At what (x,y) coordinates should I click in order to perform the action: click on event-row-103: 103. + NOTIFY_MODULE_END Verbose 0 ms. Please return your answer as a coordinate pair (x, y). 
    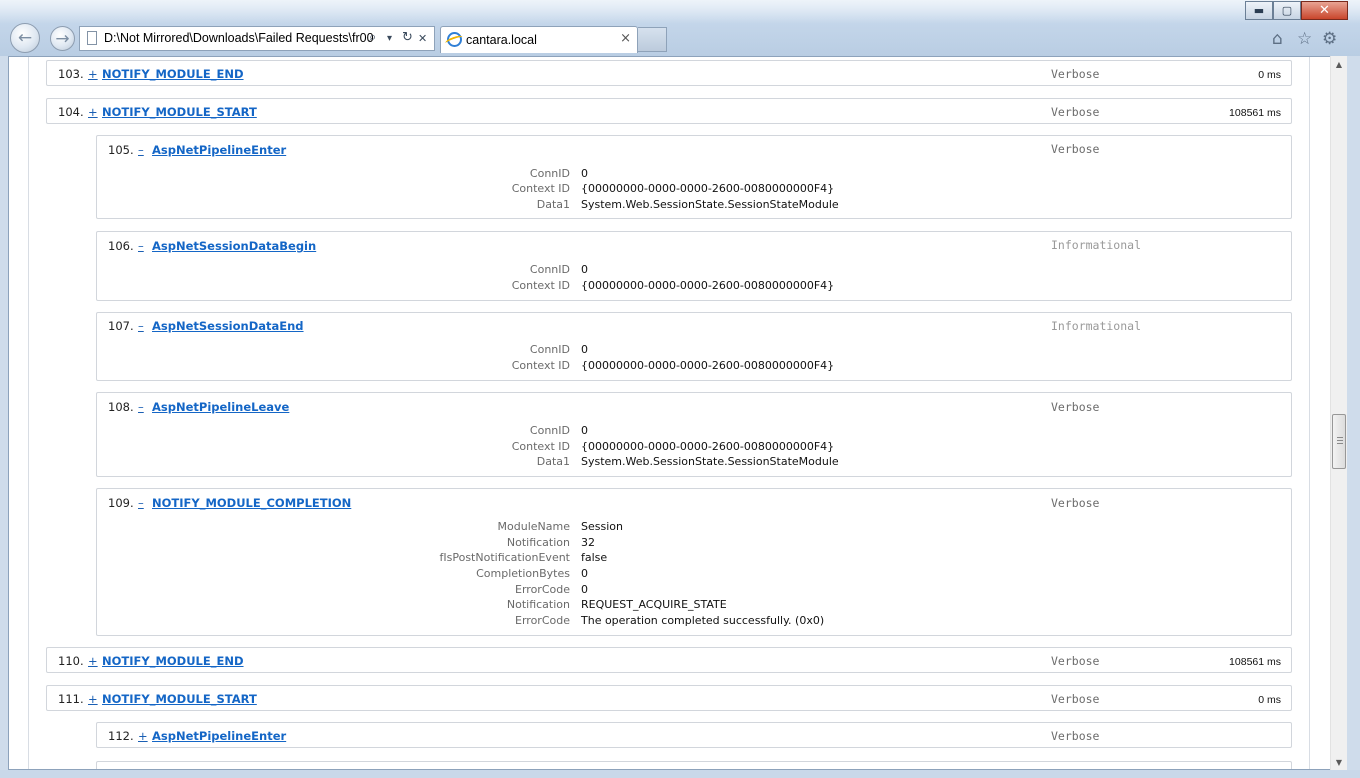
    Looking at the image, I should click on (669, 73).